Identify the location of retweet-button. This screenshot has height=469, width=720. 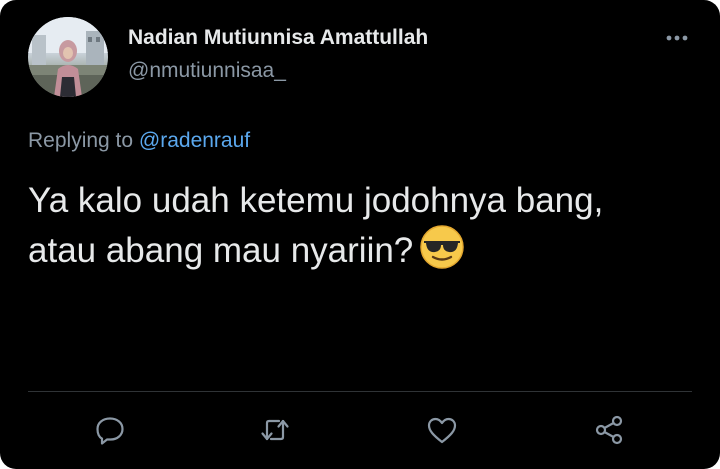
(275, 432).